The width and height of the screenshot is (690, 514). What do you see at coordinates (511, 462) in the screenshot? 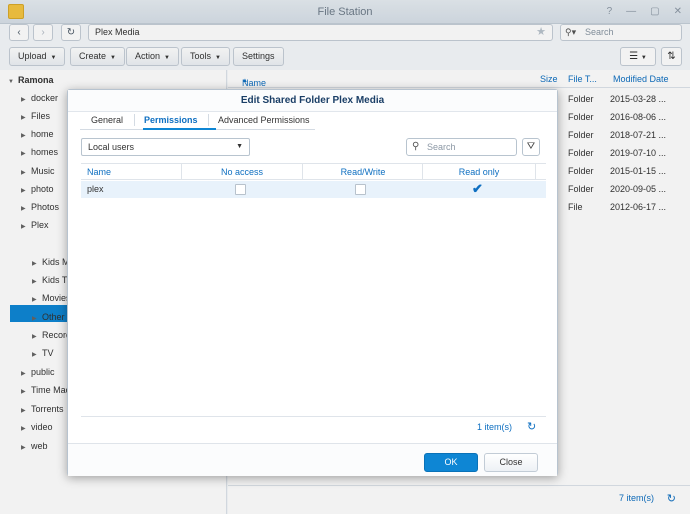
I see `close-button: Close` at bounding box center [511, 462].